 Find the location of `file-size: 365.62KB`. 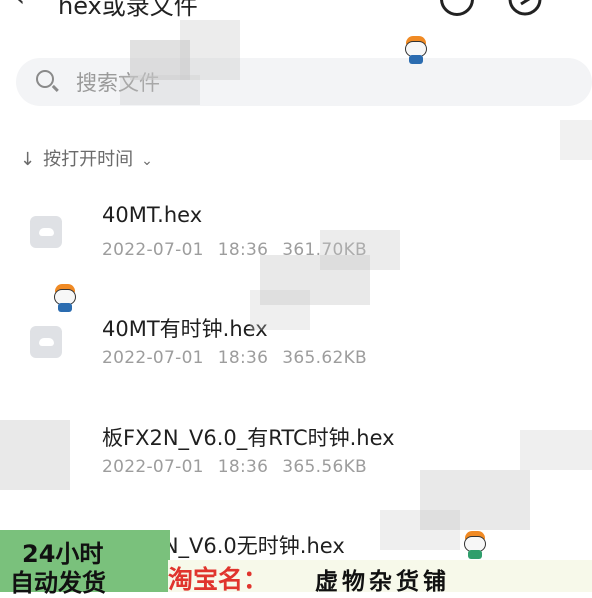

file-size: 365.62KB is located at coordinates (324, 358).